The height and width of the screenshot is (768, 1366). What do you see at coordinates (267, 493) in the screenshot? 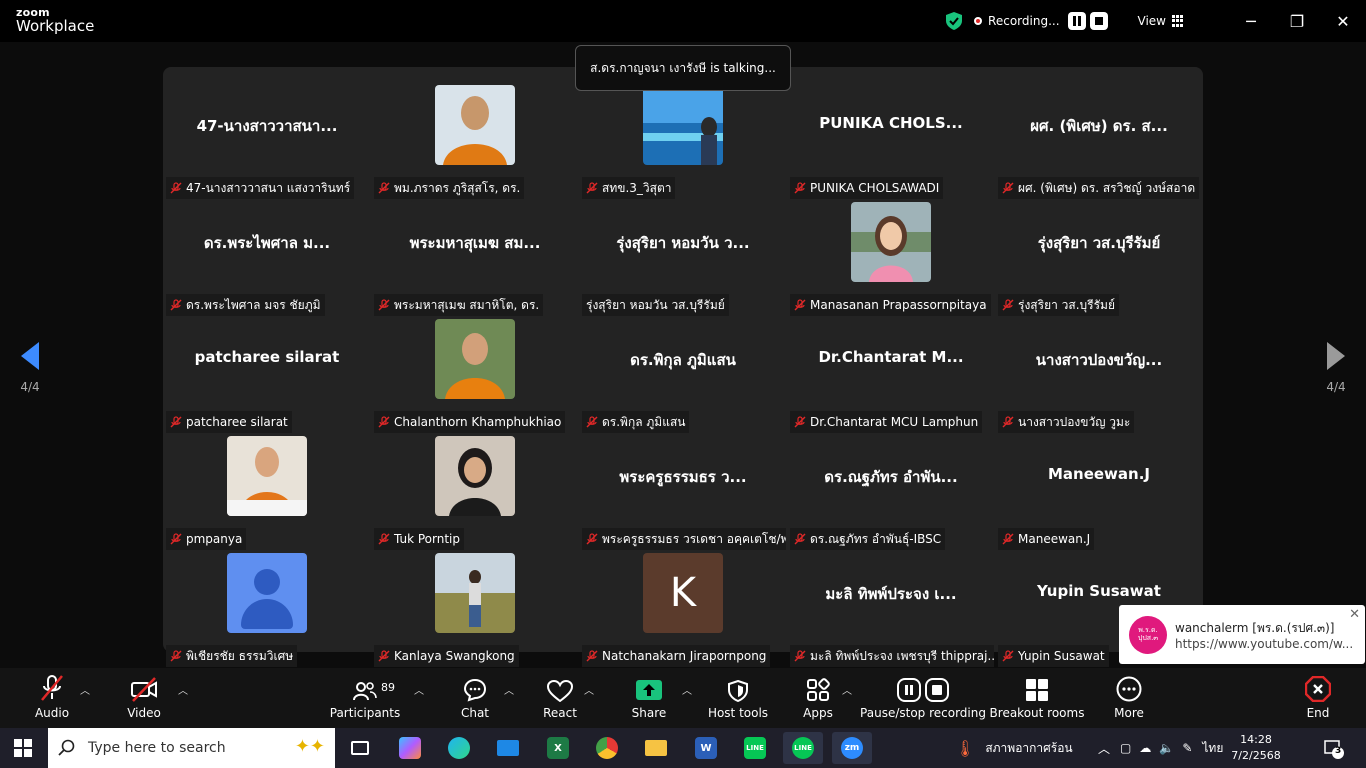
I see `participant-tile: pmpanya` at bounding box center [267, 493].